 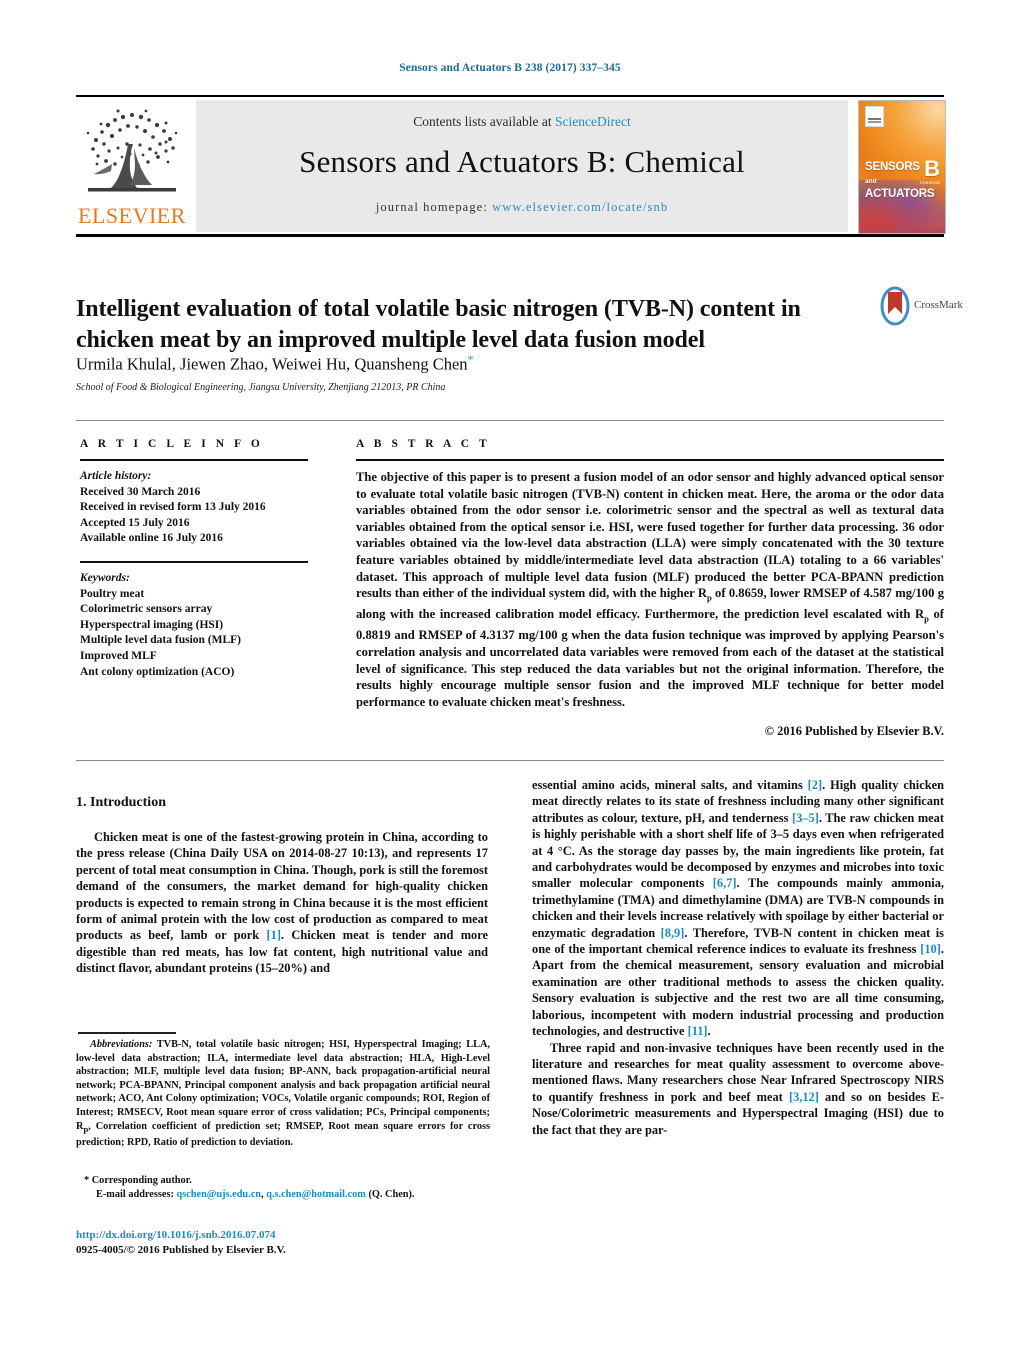 What do you see at coordinates (854, 731) in the screenshot?
I see `abstract-copyright: © 2016 Published by Elsevier B.V.` at bounding box center [854, 731].